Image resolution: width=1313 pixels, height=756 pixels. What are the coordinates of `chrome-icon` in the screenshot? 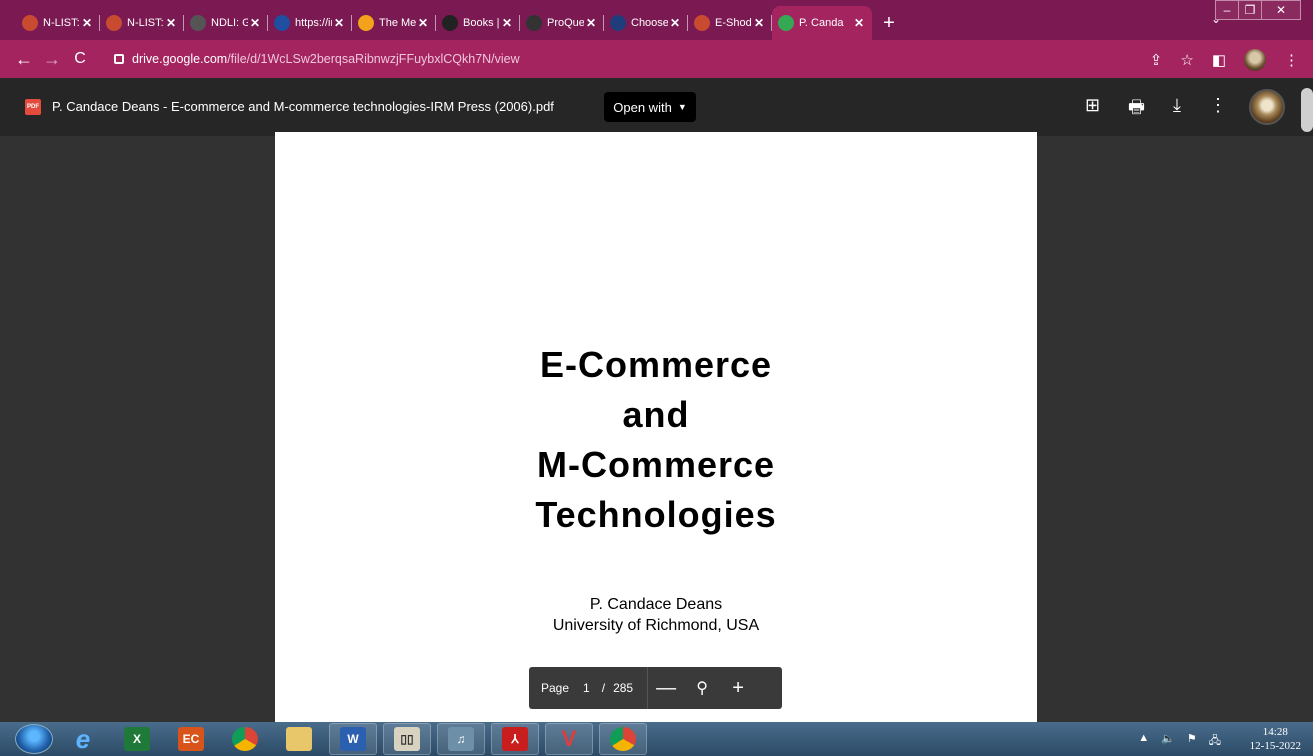 It's located at (245, 739).